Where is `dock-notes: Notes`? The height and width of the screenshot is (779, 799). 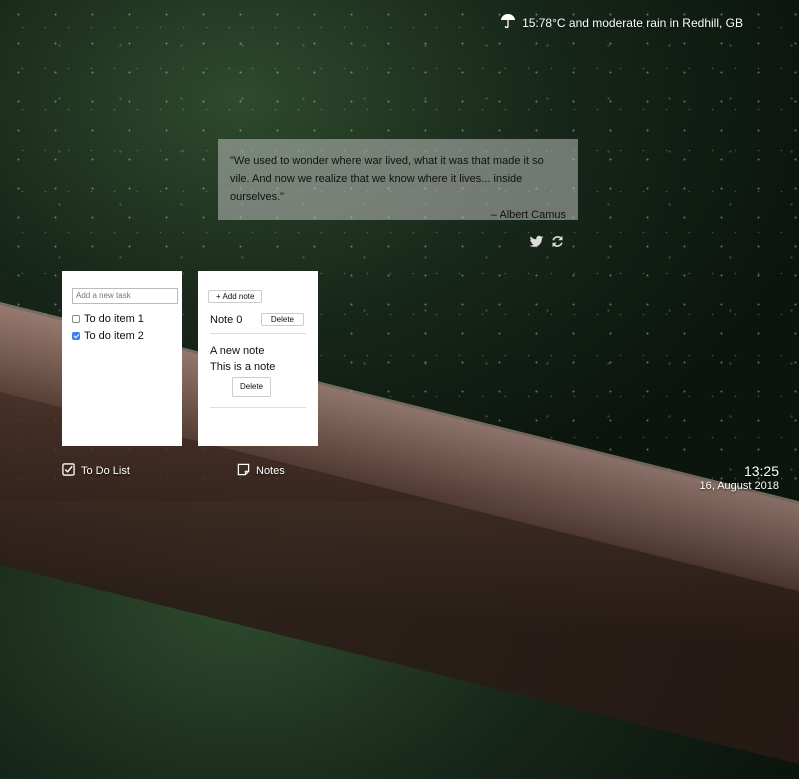
dock-notes: Notes is located at coordinates (261, 471).